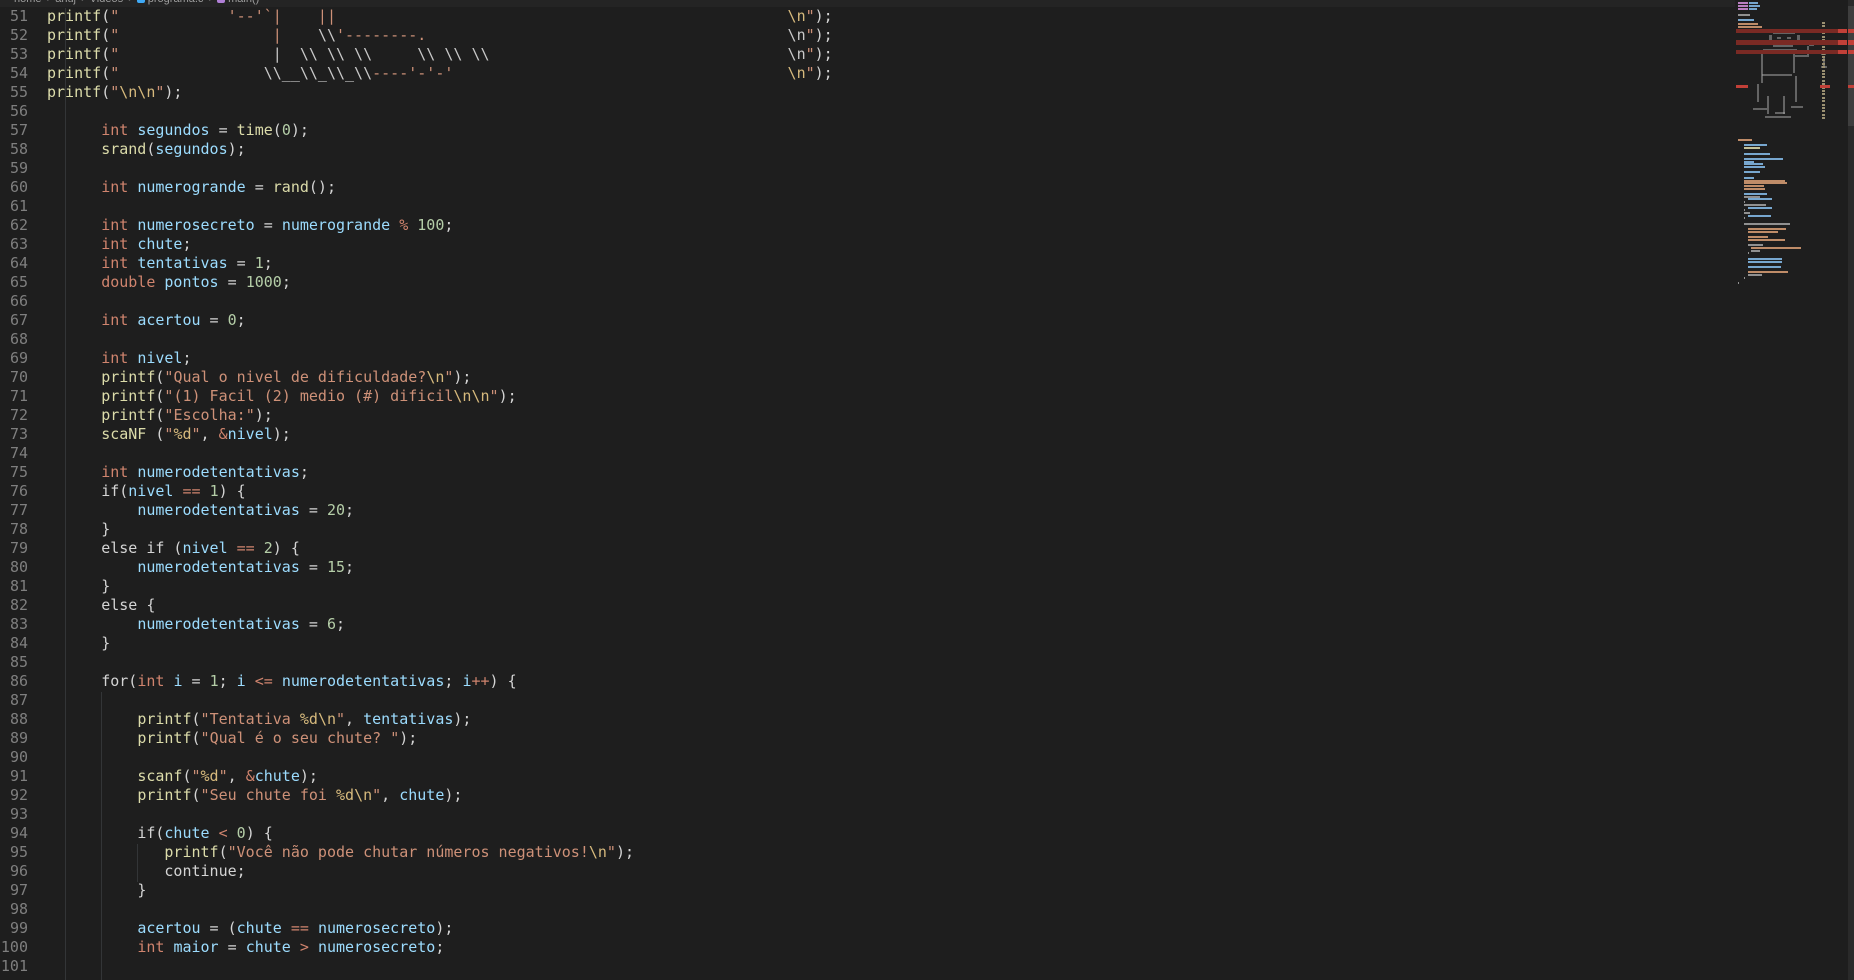 Image resolution: width=1854 pixels, height=980 pixels. Describe the element at coordinates (14, 738) in the screenshot. I see `line-number: 89` at that location.